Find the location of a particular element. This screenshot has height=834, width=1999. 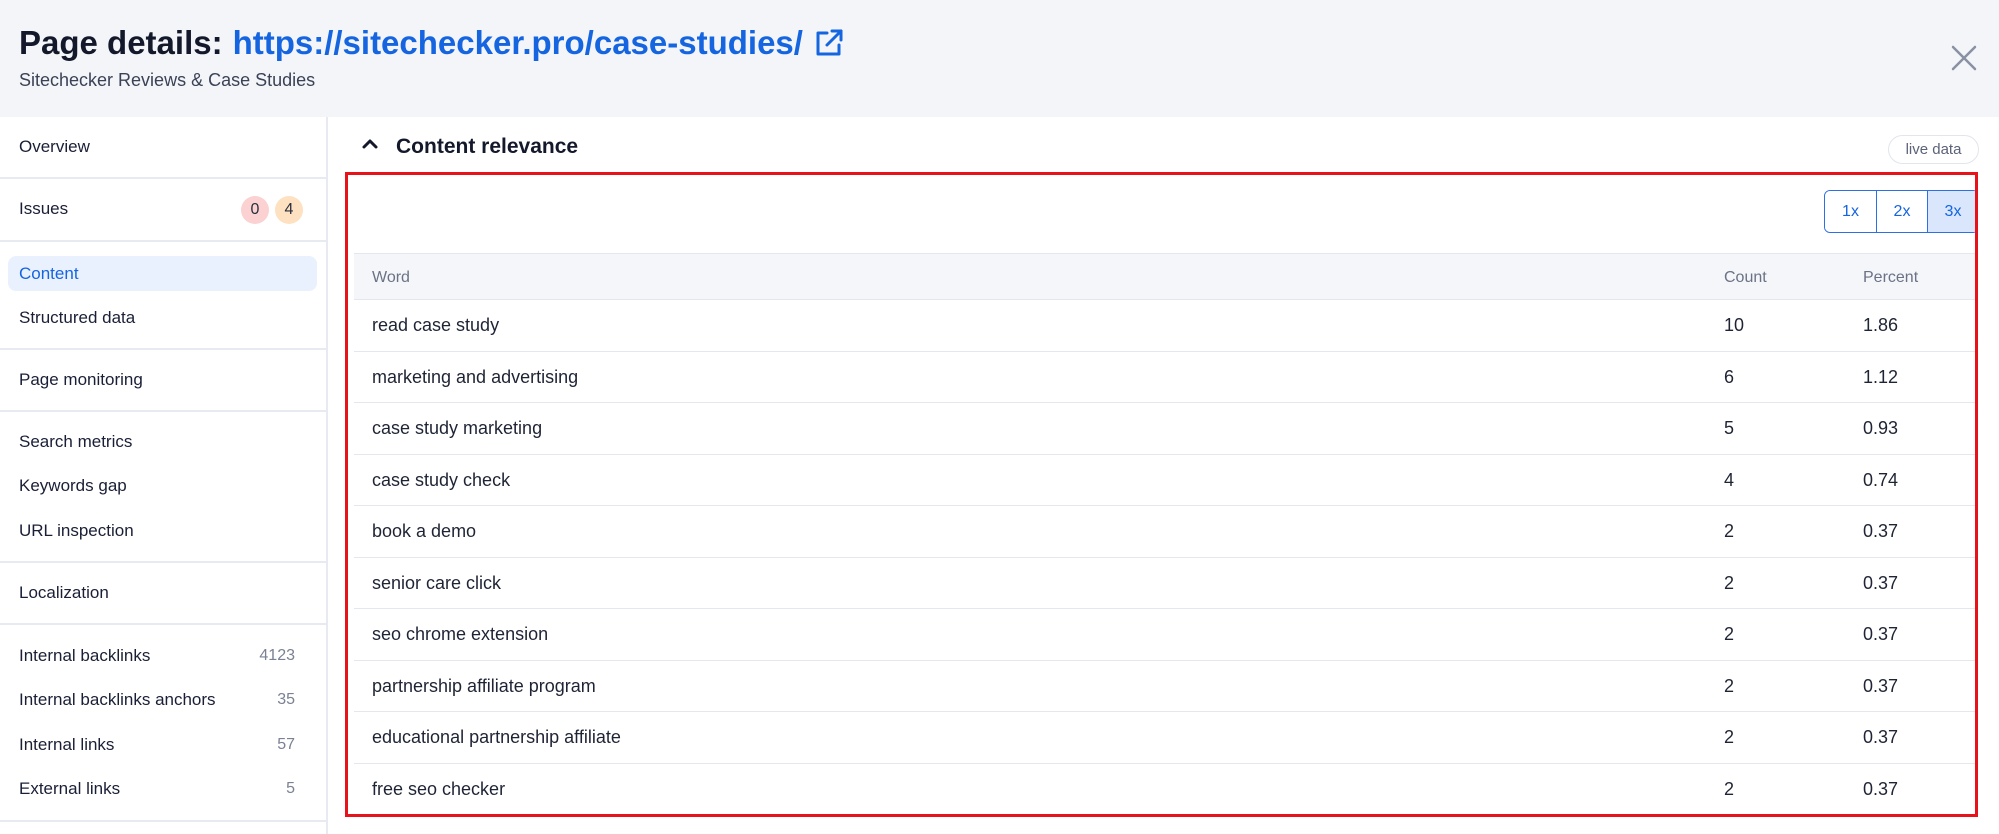

table-row: marketing and advertising 6 1.12 is located at coordinates (1164, 377).